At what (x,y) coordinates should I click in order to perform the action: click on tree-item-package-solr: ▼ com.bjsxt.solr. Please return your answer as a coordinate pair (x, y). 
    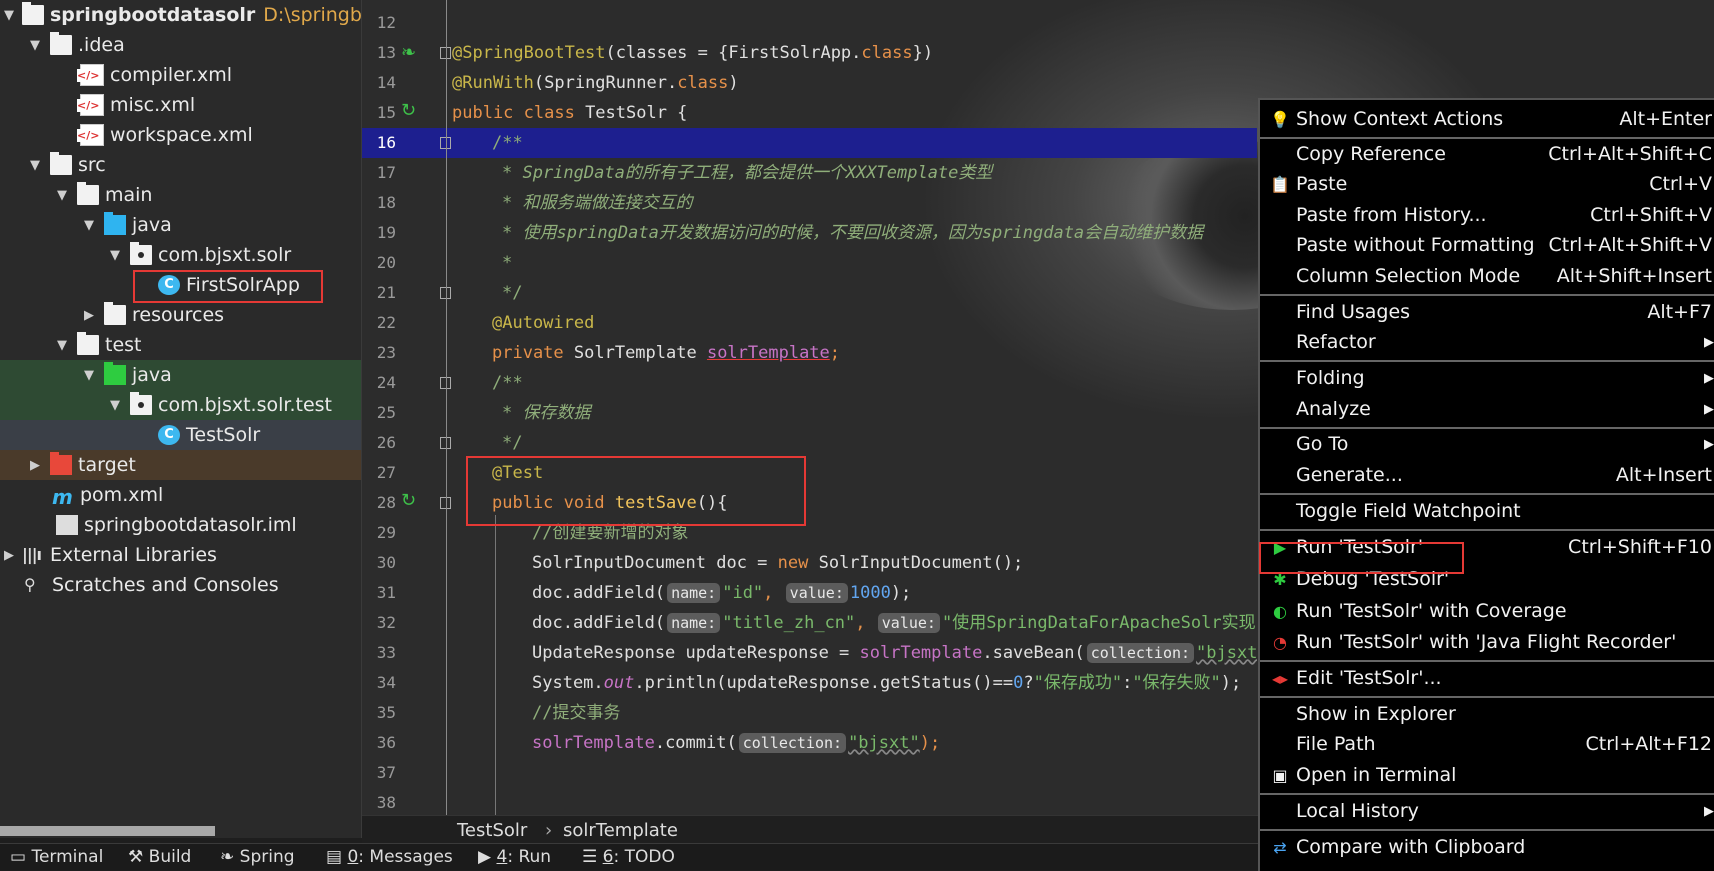
    Looking at the image, I should click on (180, 255).